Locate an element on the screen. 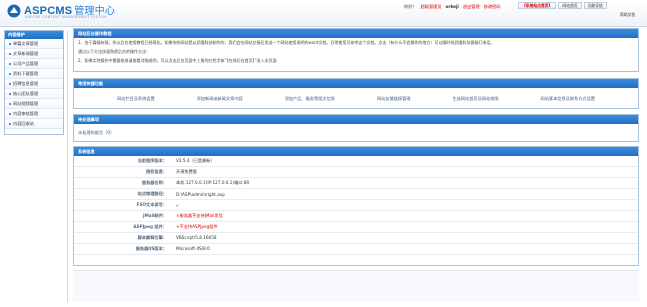 Image resolution: width=647 pixels, height=307 pixels. sidebar-item-jobs: 招聘信息管理 is located at coordinates (34, 84).